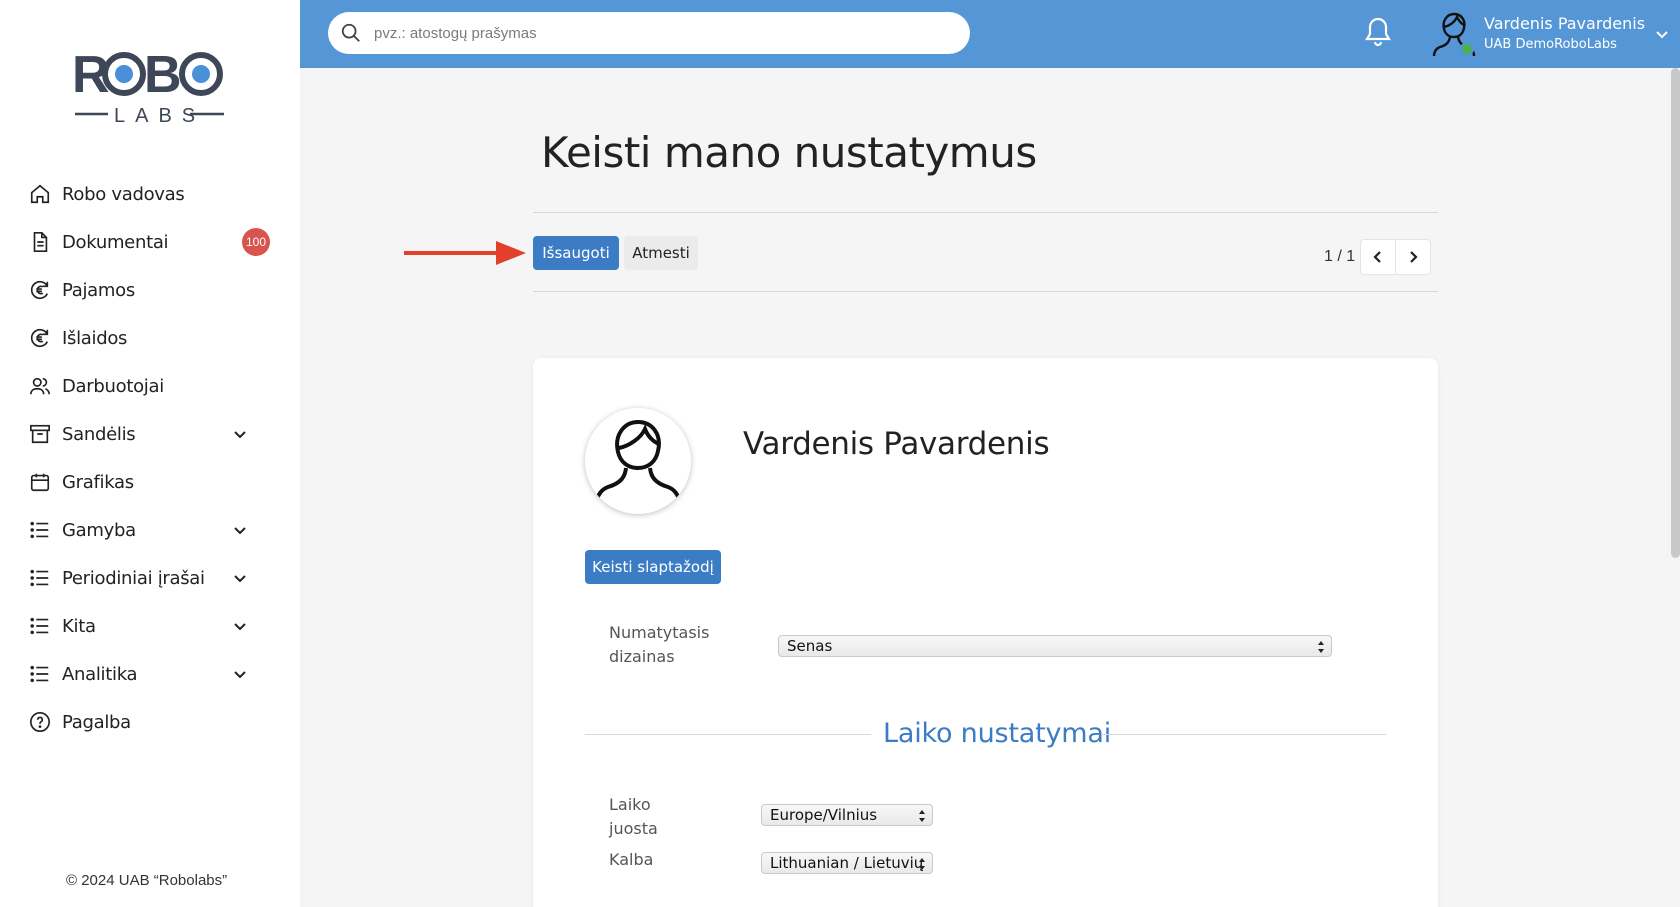 This screenshot has height=907, width=1680. I want to click on svg-text: B, so click(163, 75).